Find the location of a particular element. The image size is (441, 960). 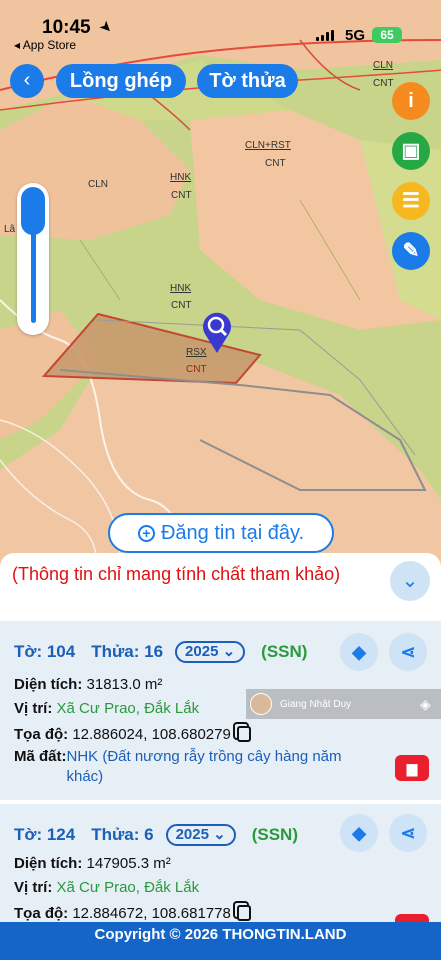

info-icon: i is located at coordinates (411, 101).